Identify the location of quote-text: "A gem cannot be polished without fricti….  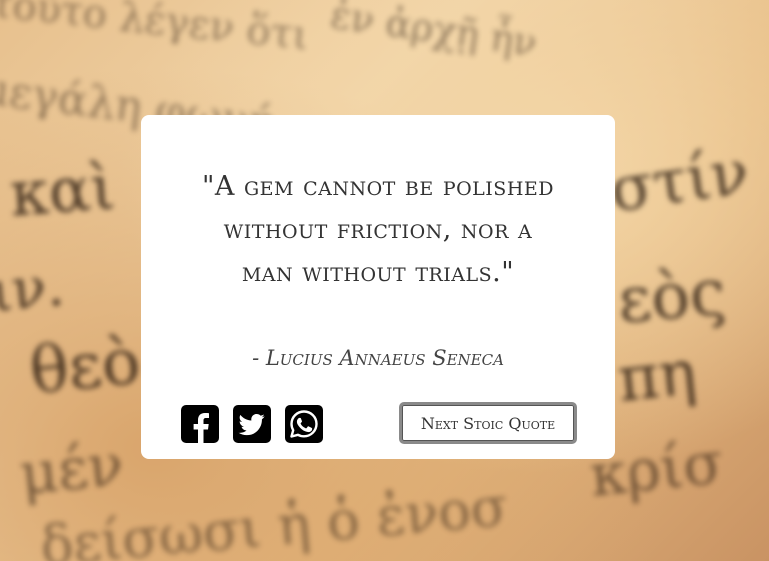
(377, 229).